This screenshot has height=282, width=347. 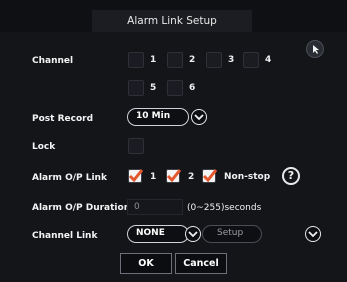 I want to click on alarm-op-nonstop-checkbox, so click(x=210, y=176).